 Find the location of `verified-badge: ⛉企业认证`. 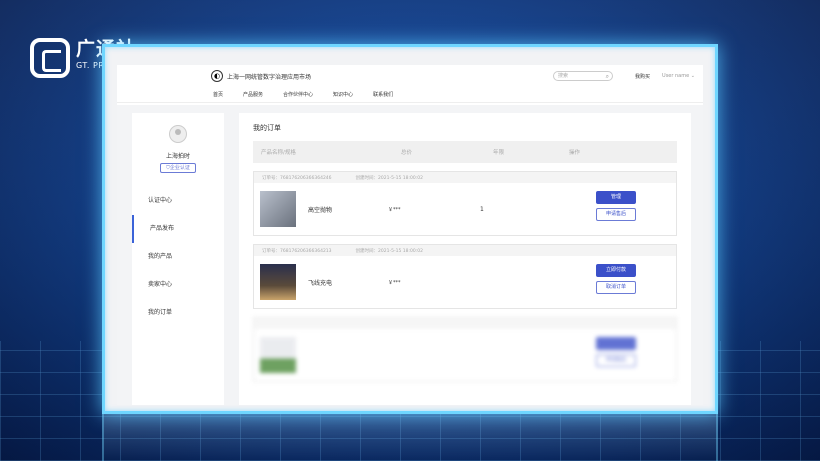

verified-badge: ⛉企业认证 is located at coordinates (178, 168).